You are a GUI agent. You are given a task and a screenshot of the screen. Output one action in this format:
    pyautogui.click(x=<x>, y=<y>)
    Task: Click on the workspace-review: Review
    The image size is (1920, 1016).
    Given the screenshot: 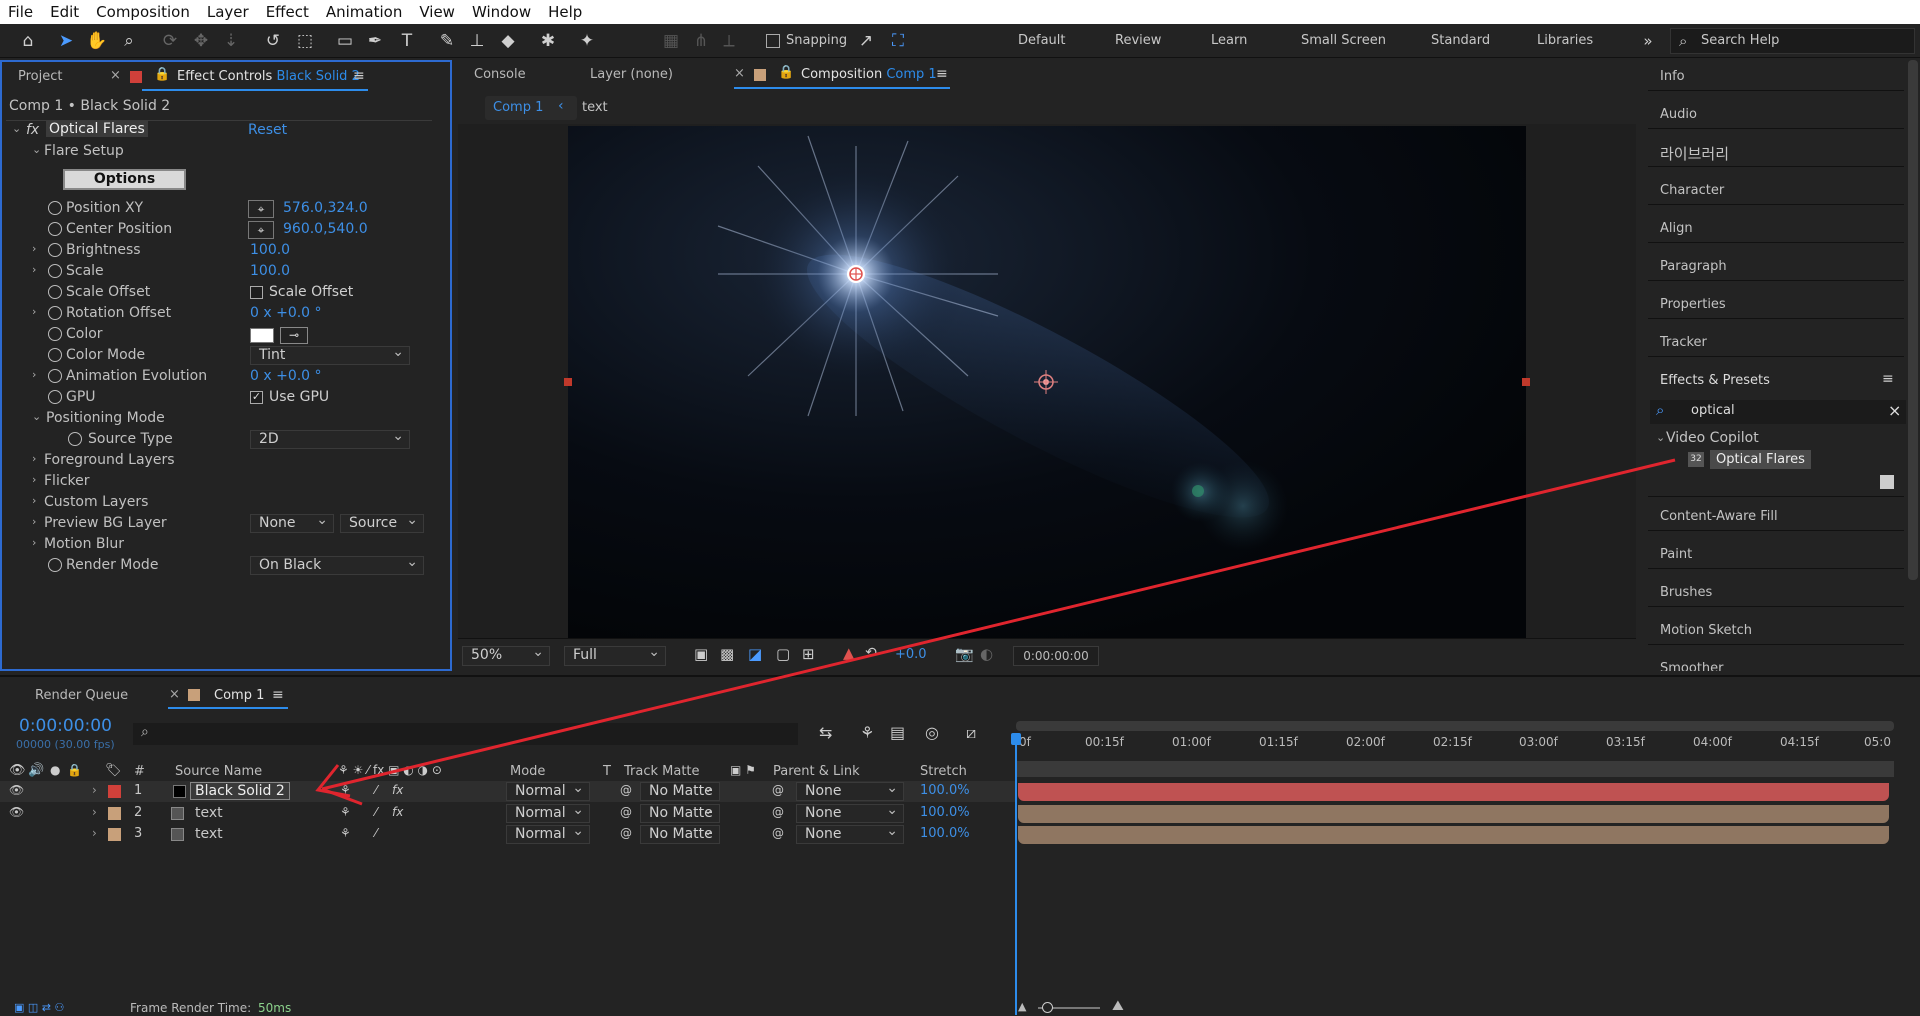 What is the action you would take?
    pyautogui.click(x=1138, y=40)
    